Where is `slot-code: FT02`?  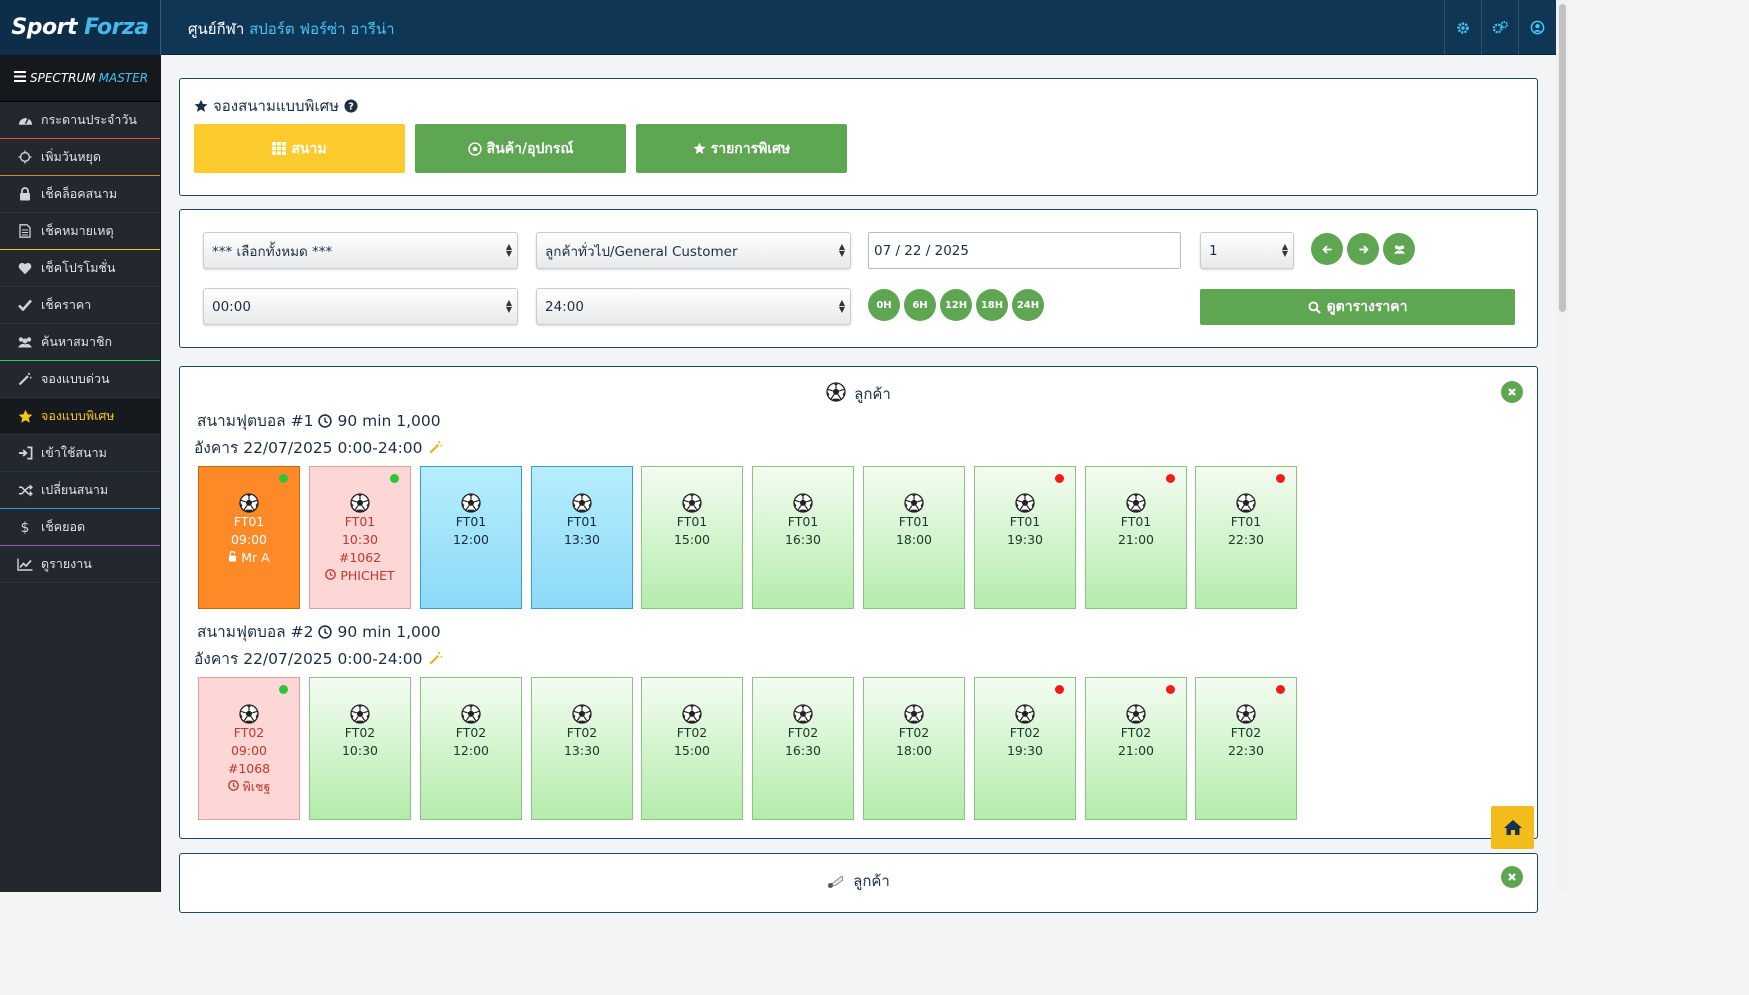 slot-code: FT02 is located at coordinates (803, 732).